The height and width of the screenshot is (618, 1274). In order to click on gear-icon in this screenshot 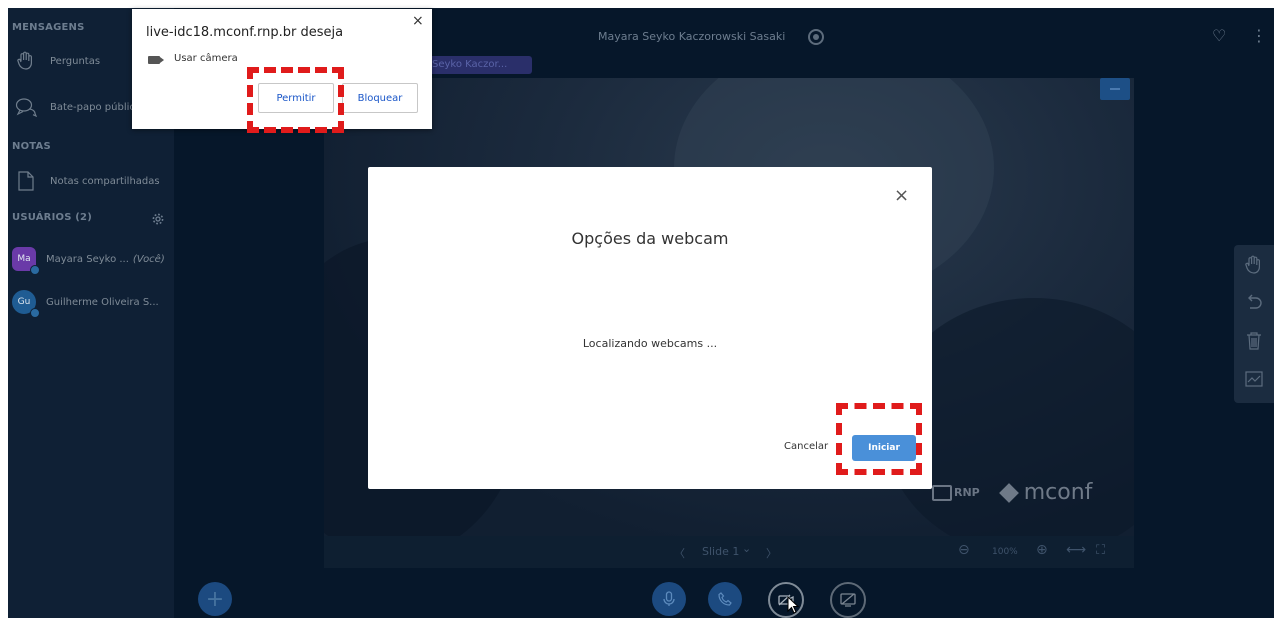, I will do `click(158, 219)`.